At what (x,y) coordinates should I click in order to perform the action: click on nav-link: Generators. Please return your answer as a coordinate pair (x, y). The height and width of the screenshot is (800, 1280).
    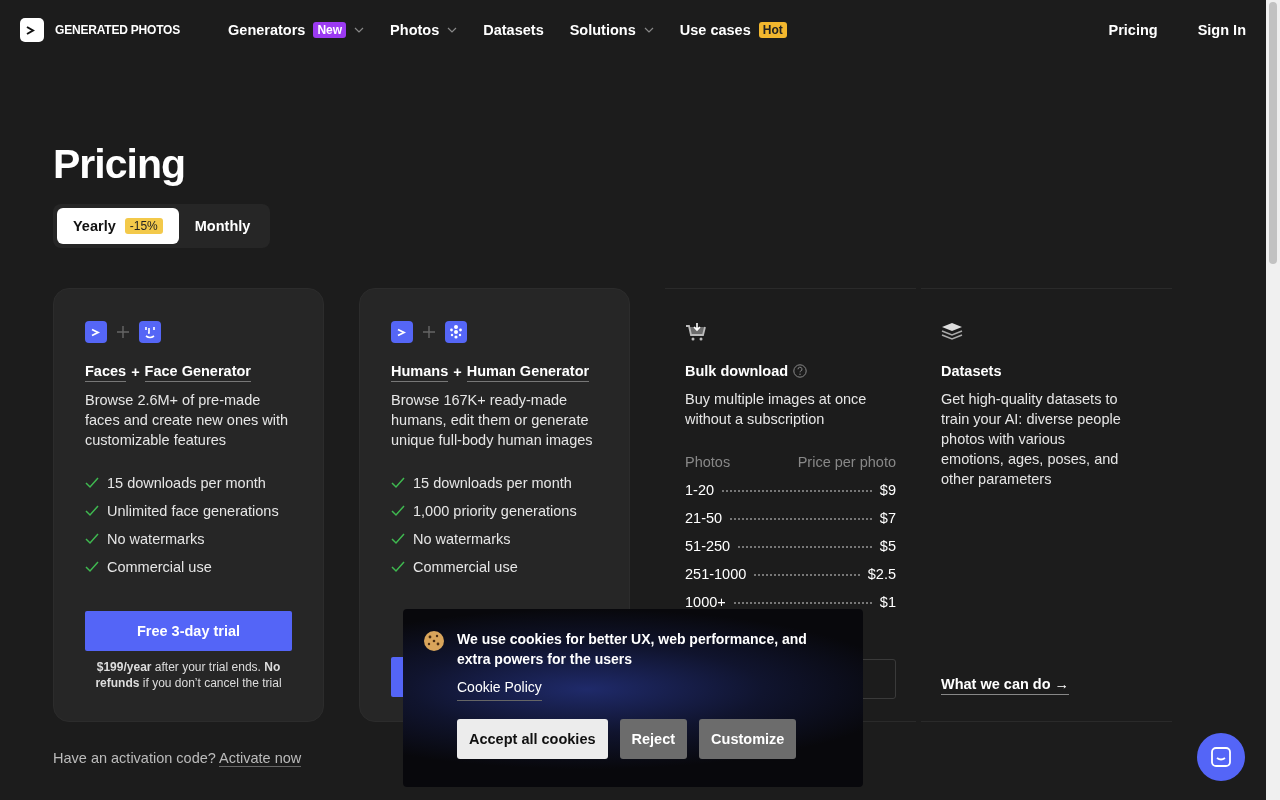
    Looking at the image, I should click on (267, 30).